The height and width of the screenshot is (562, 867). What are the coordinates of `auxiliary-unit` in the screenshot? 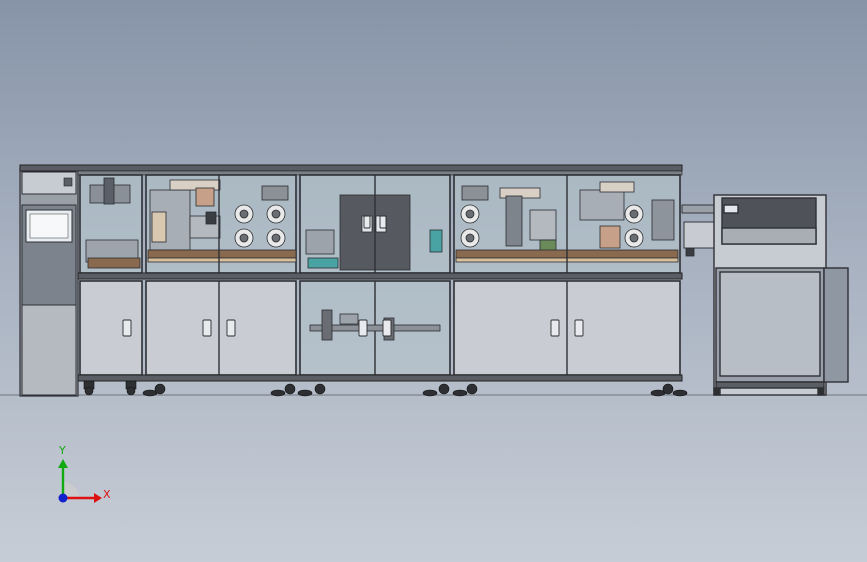 It's located at (781, 295).